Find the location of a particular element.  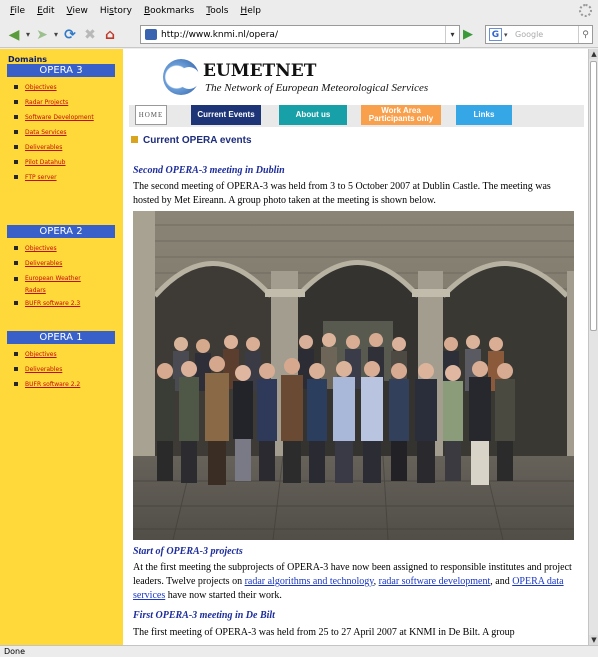

url-dropdown-icon: ▾ is located at coordinates (452, 34).